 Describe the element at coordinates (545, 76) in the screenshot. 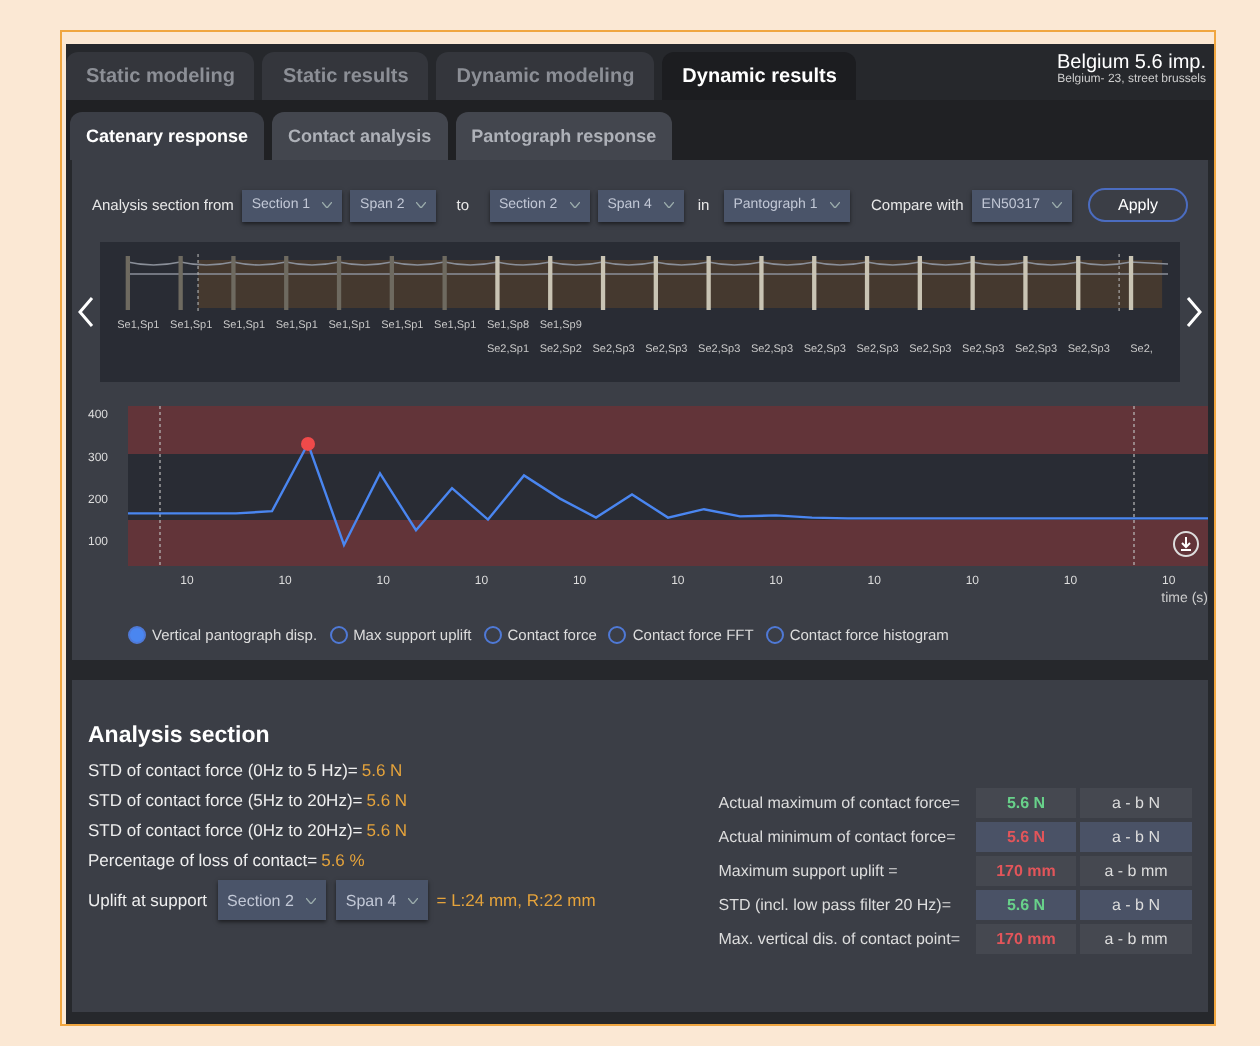

I see `tab: Dynamic modeling` at that location.